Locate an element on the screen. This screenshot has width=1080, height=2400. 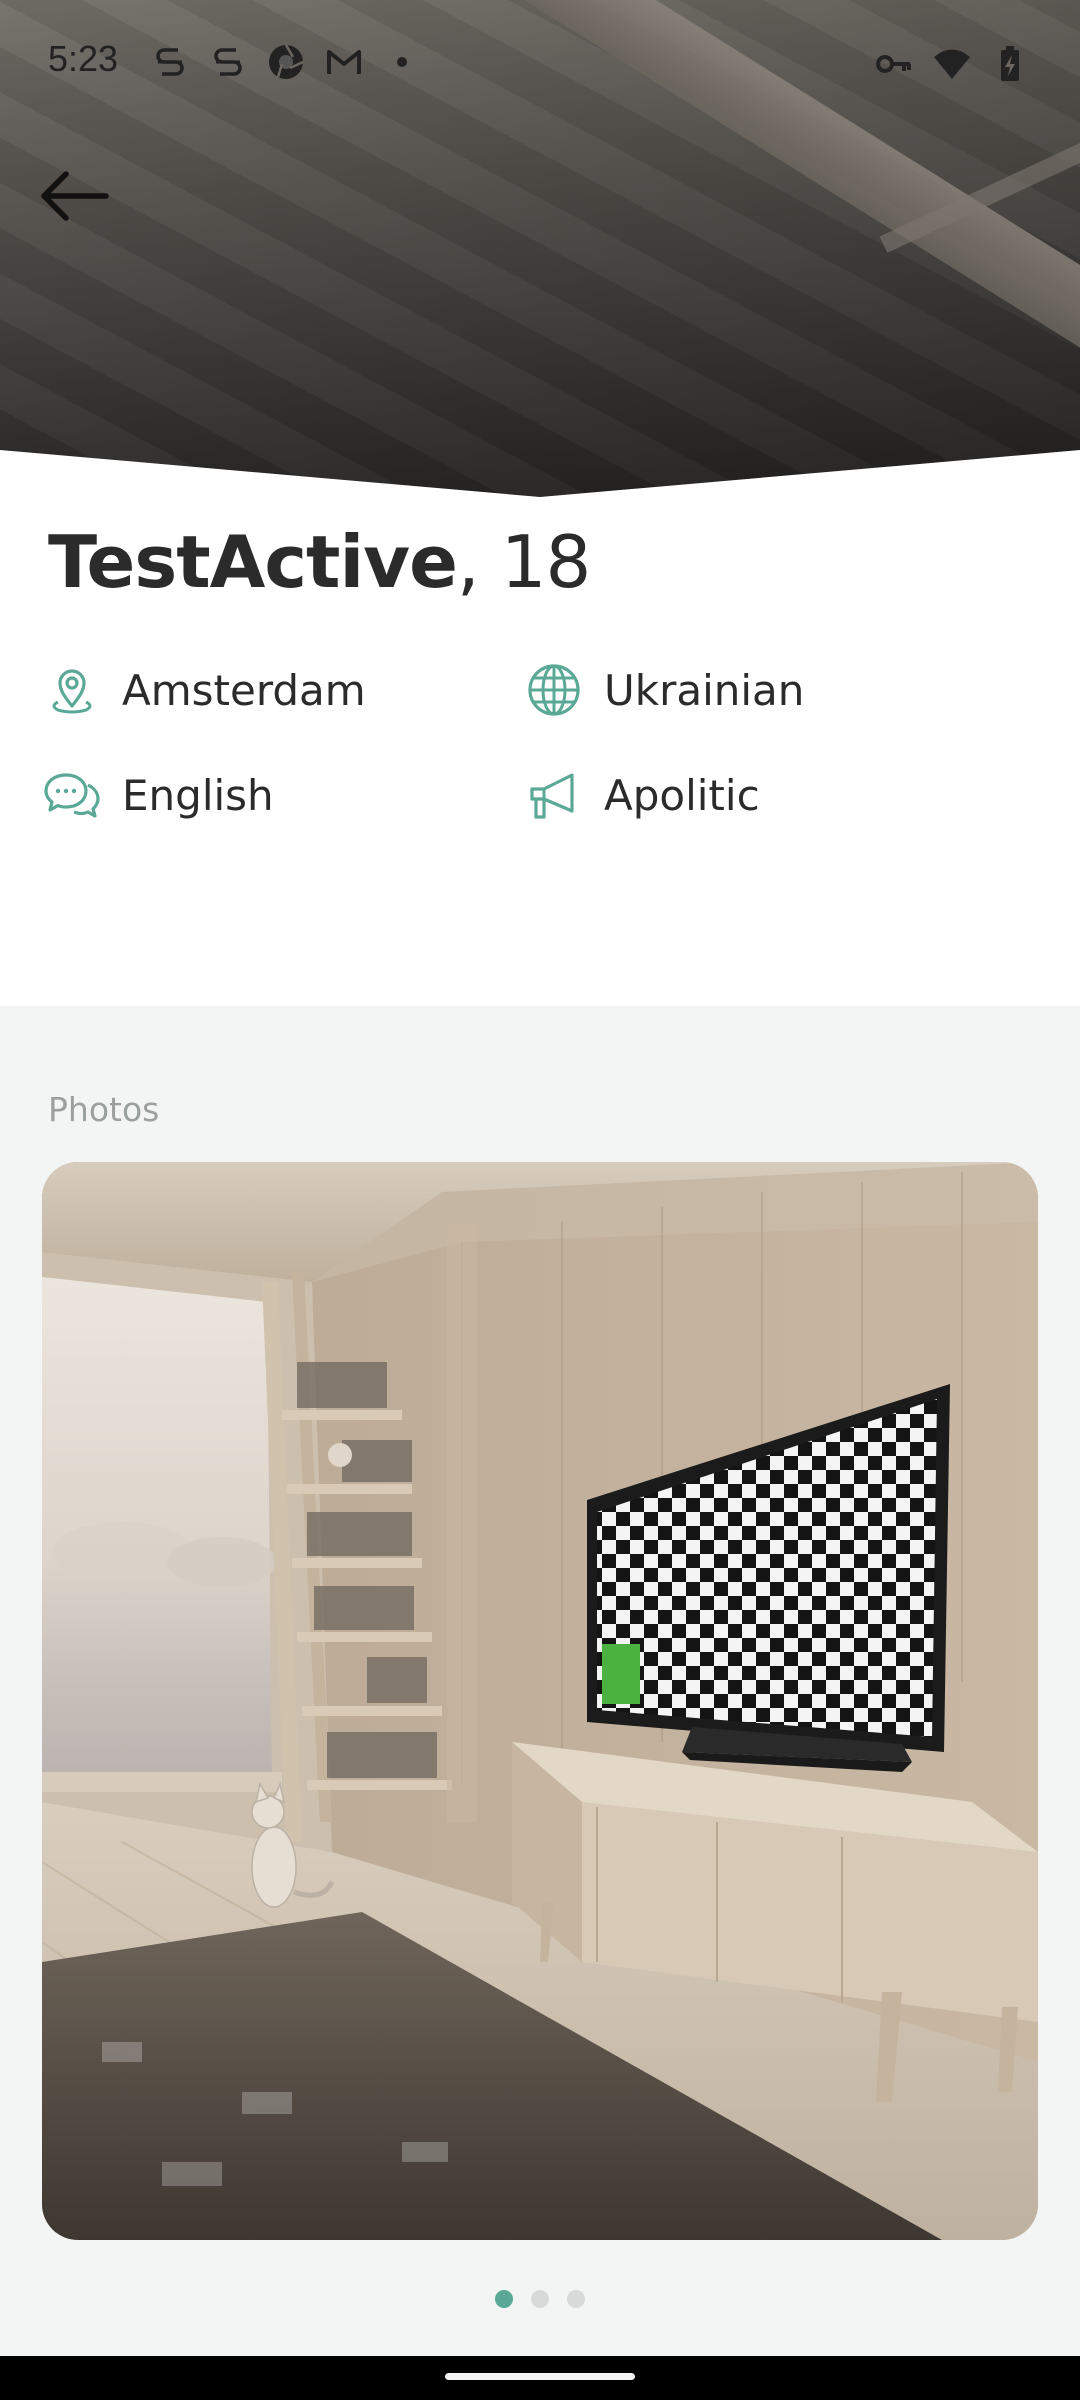
chat-bubbles-icon is located at coordinates (72, 795).